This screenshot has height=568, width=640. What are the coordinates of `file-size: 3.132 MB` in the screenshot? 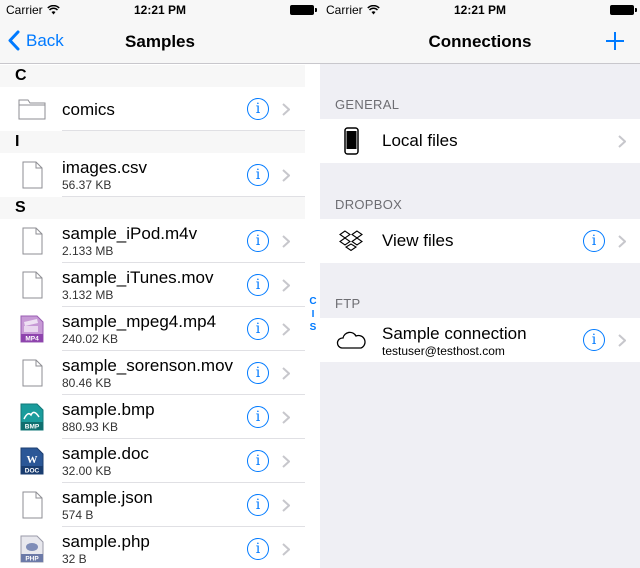 It's located at (88, 295).